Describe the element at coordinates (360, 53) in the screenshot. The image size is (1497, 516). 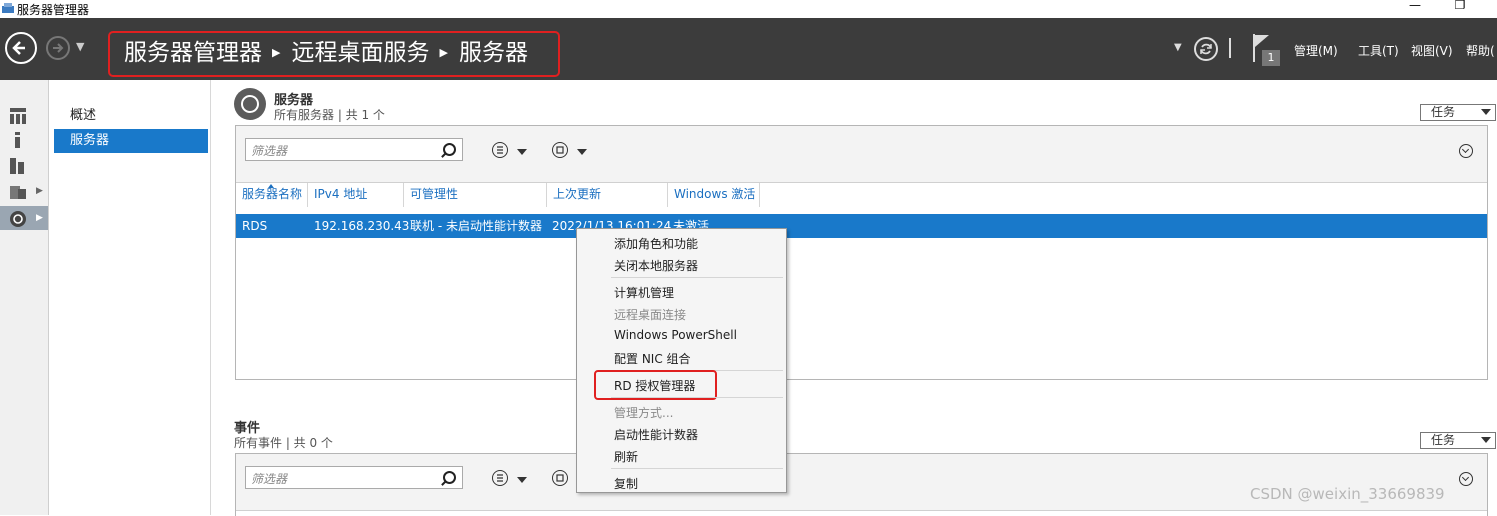
I see `breadcrumb-item-rds: 远程桌面服务` at that location.